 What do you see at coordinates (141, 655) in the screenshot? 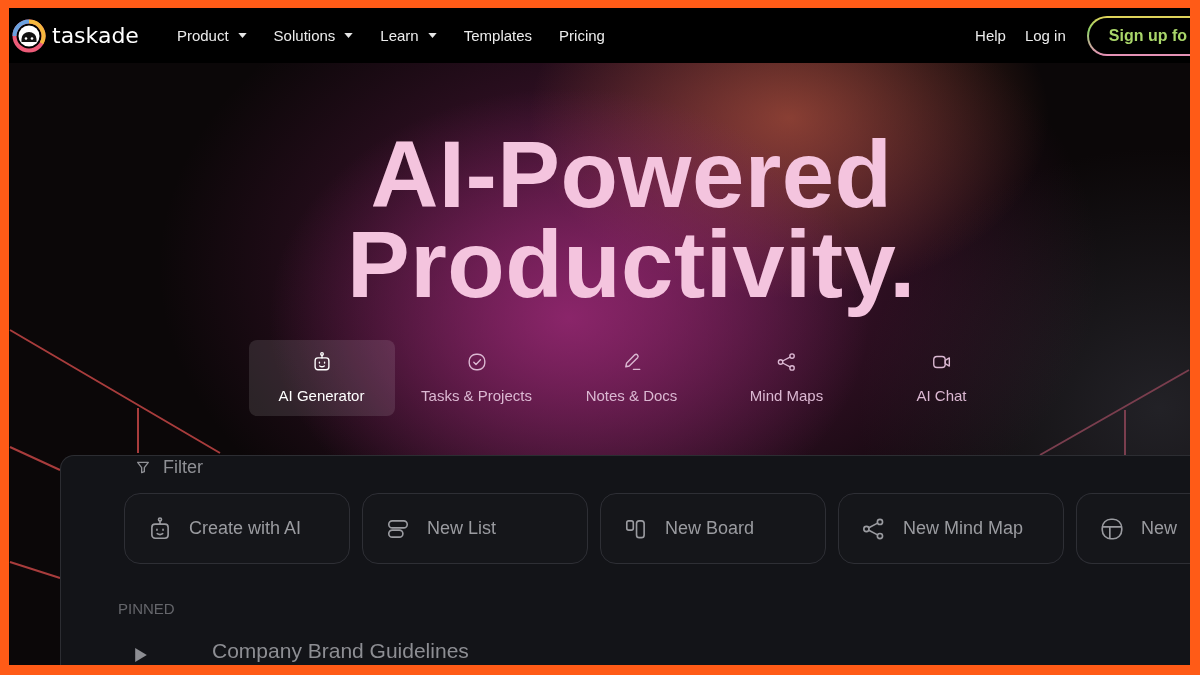
I see `expand-caret-icon` at bounding box center [141, 655].